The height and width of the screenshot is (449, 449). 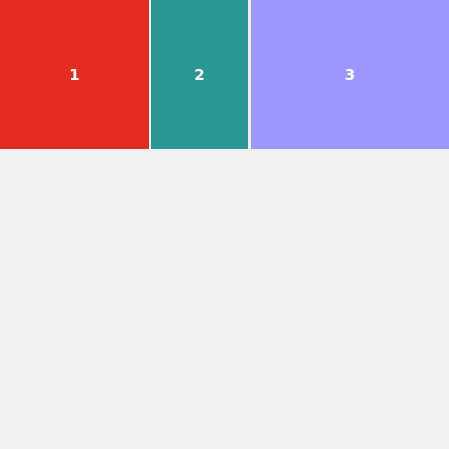 I want to click on tile-1-label: 1, so click(x=74, y=74).